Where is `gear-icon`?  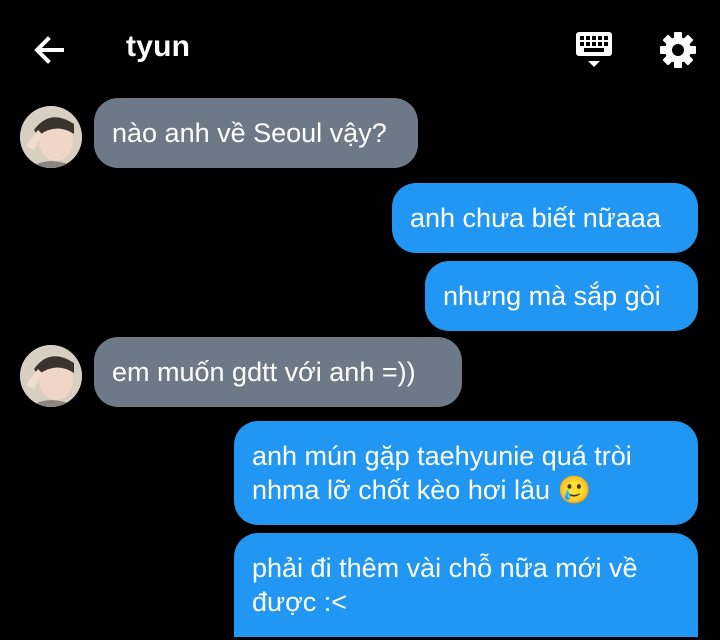
gear-icon is located at coordinates (678, 50).